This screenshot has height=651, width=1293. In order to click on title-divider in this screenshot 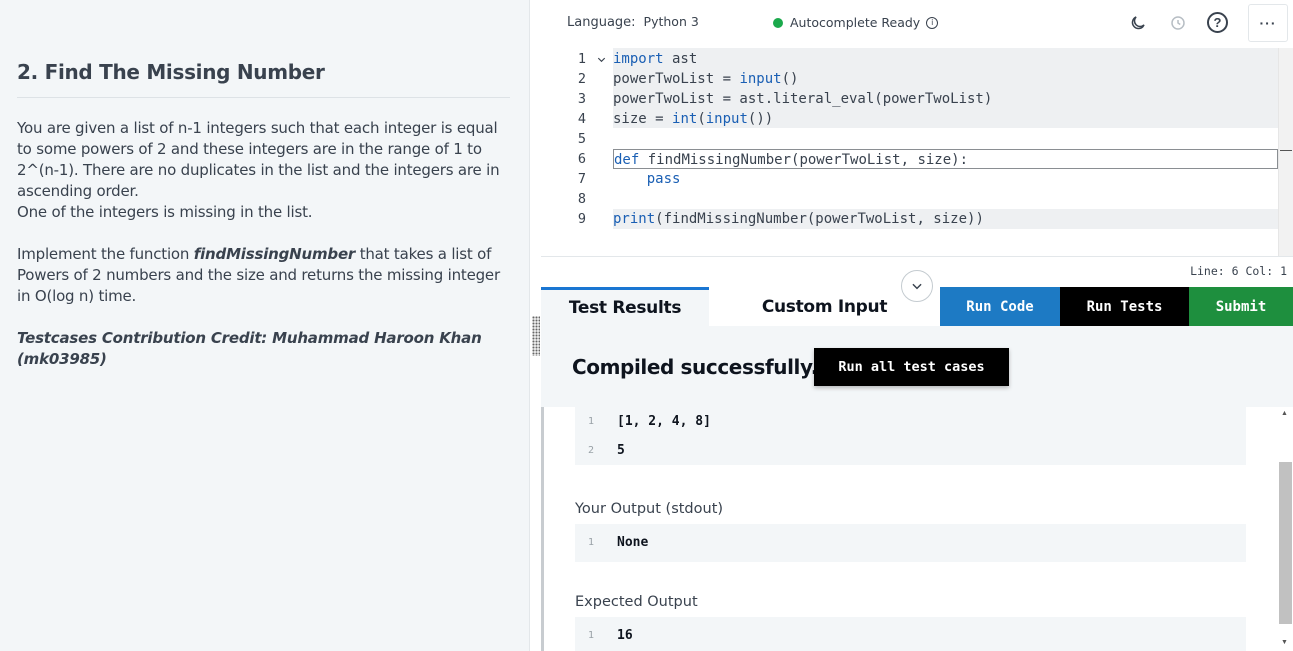, I will do `click(263, 97)`.